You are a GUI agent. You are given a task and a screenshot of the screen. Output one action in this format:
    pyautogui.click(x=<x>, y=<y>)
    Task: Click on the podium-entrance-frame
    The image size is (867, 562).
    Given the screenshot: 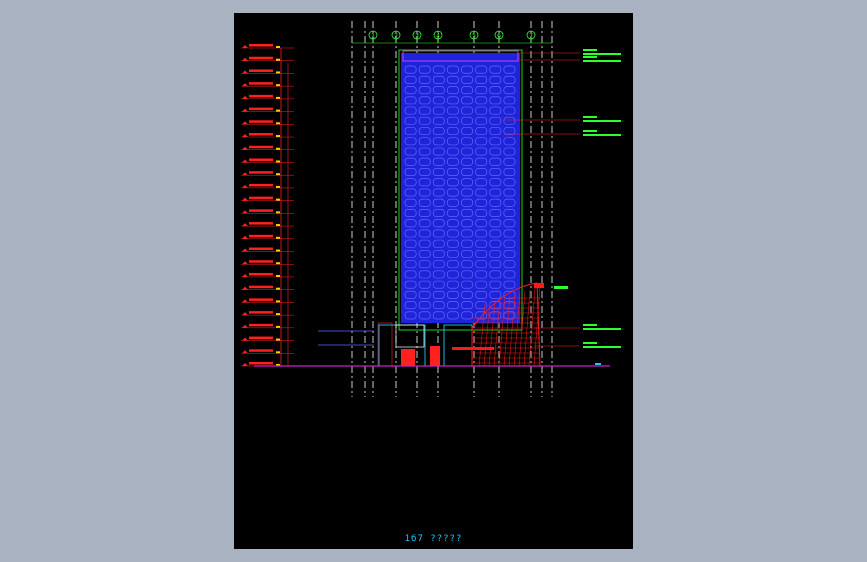 What is the action you would take?
    pyautogui.click(x=410, y=336)
    